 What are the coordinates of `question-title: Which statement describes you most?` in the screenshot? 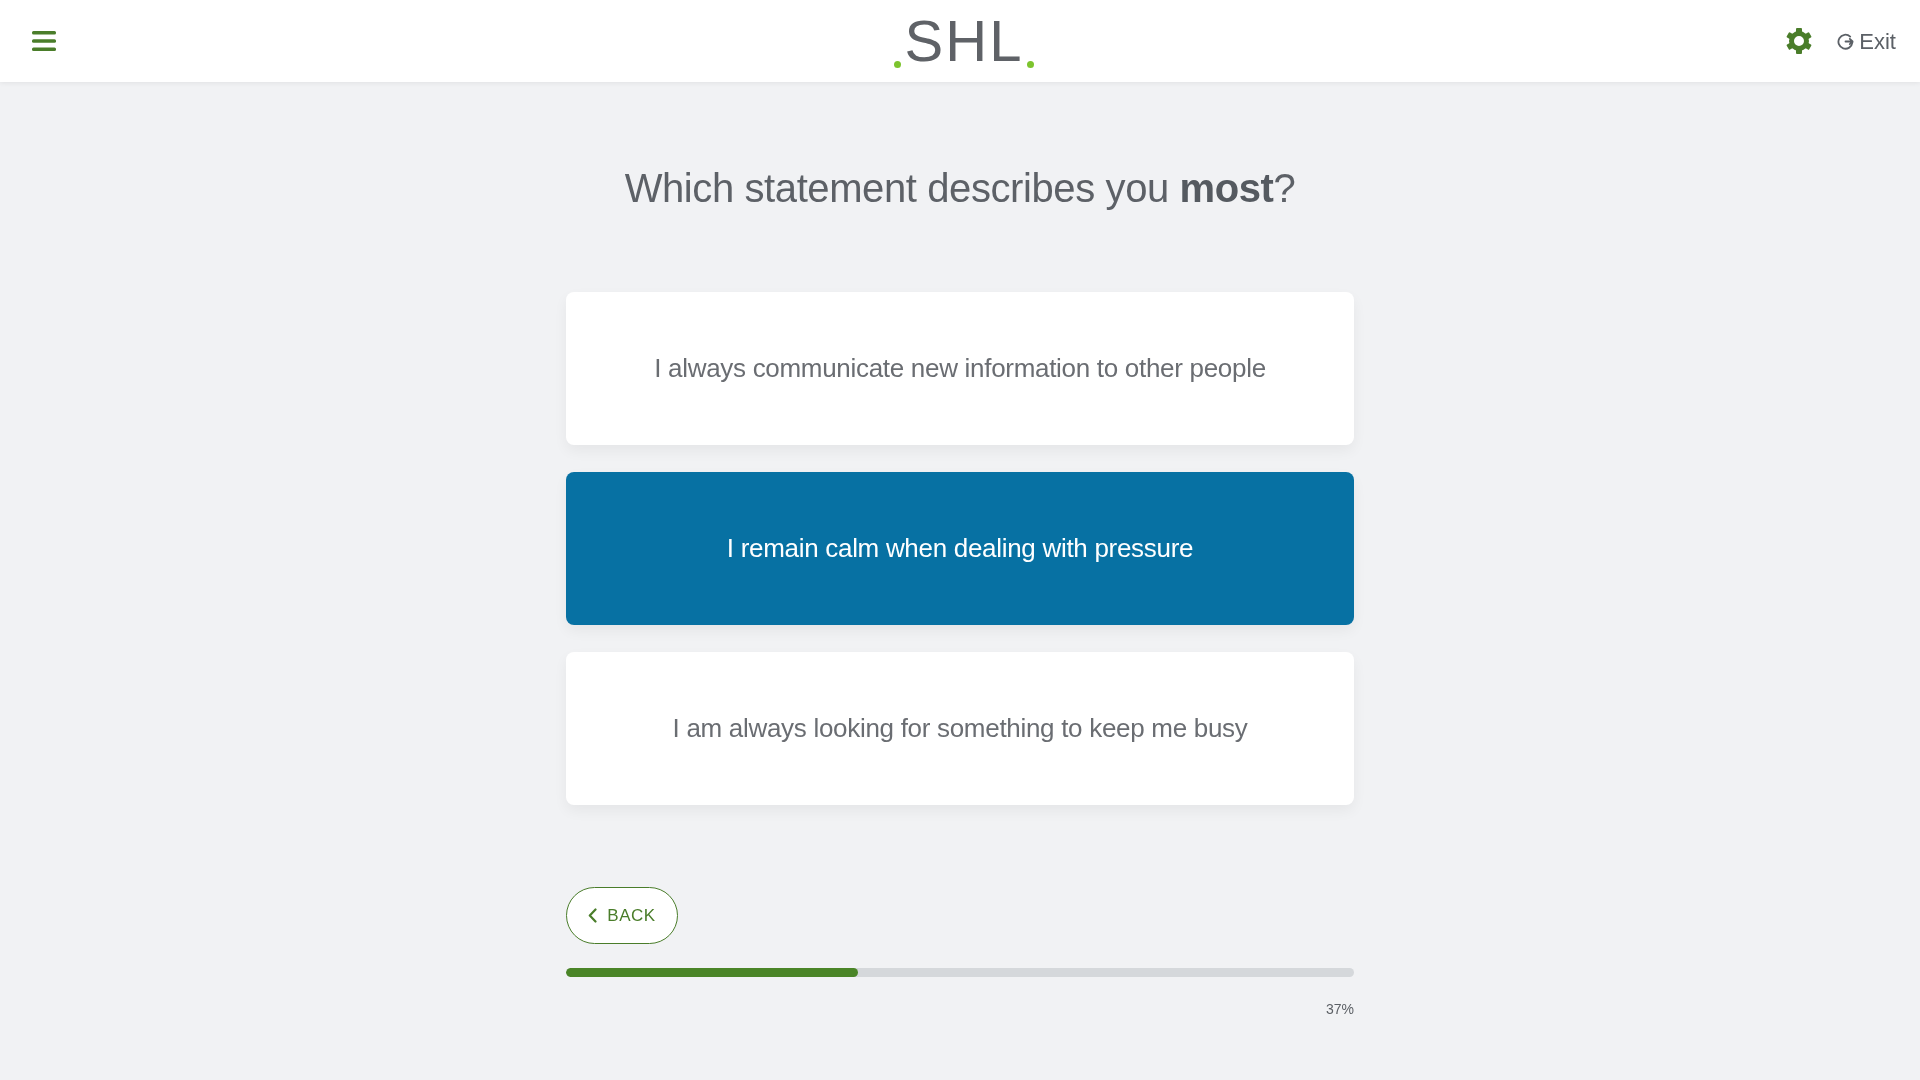 It's located at (960, 188).